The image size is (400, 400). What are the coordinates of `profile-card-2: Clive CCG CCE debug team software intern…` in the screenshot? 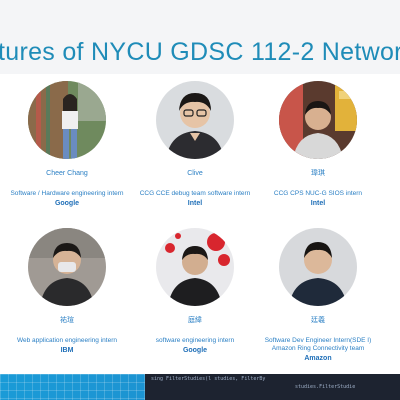 It's located at (195, 144).